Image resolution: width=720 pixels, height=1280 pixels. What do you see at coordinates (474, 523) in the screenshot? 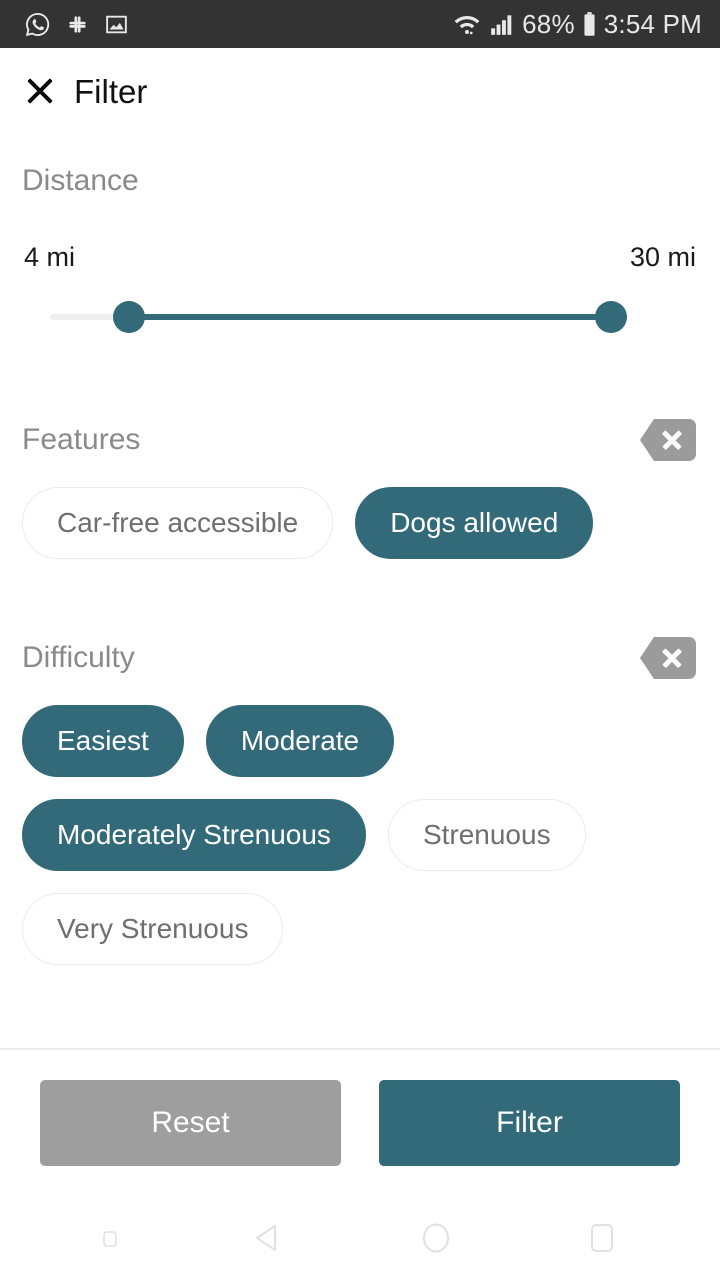
I see `chip-dogs-allowed: Dogs allowed` at bounding box center [474, 523].